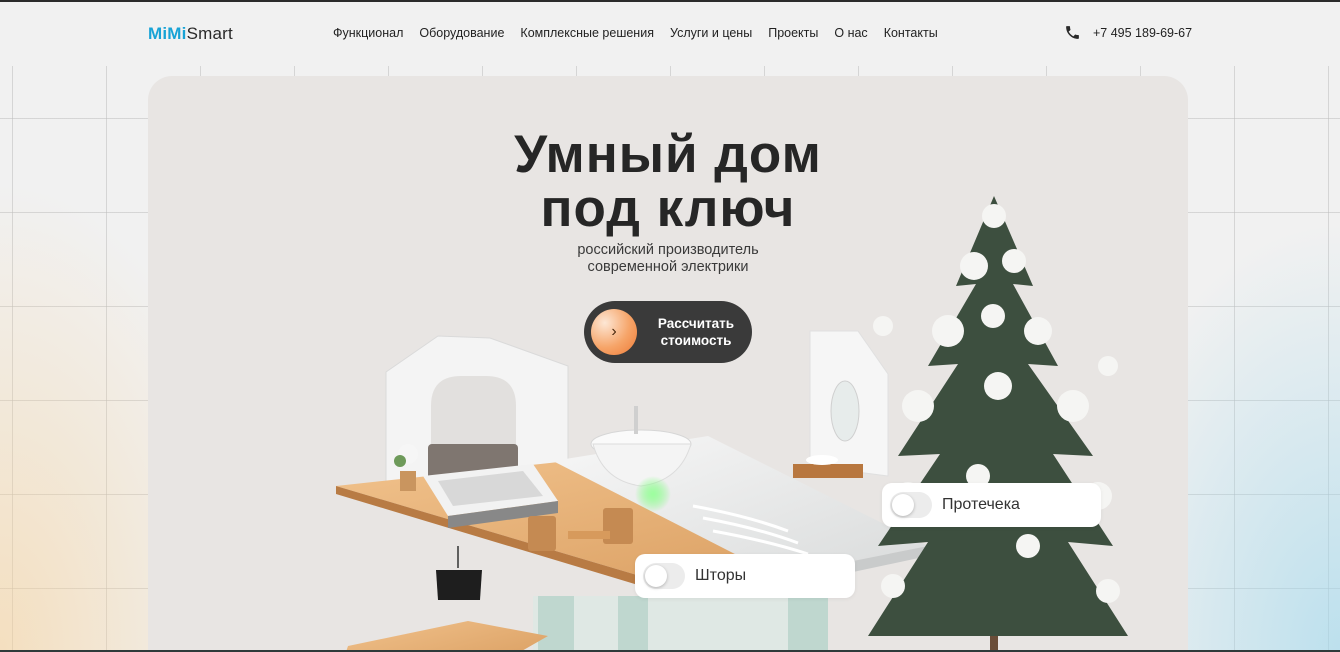 The image size is (1340, 652). I want to click on leak-toggle-label: Протечека, so click(981, 504).